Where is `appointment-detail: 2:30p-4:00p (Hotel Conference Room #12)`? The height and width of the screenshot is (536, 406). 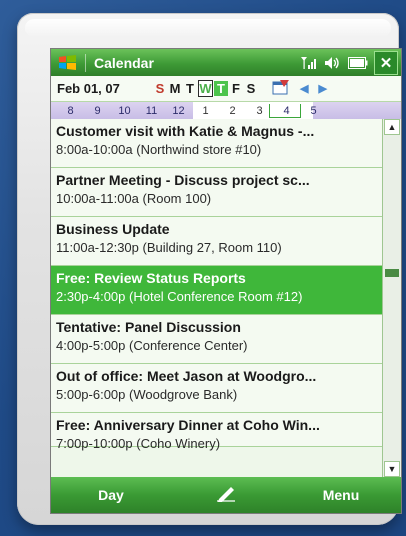
appointment-detail: 2:30p-4:00p (Hotel Conference Room #12) is located at coordinates (179, 296).